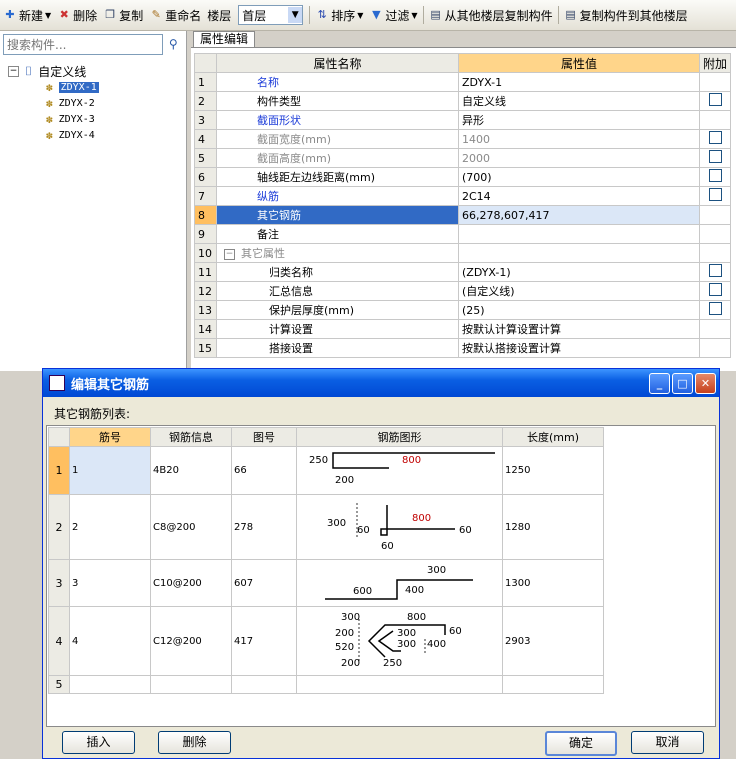  Describe the element at coordinates (173, 44) in the screenshot. I see `search-icon: ⚲` at that location.